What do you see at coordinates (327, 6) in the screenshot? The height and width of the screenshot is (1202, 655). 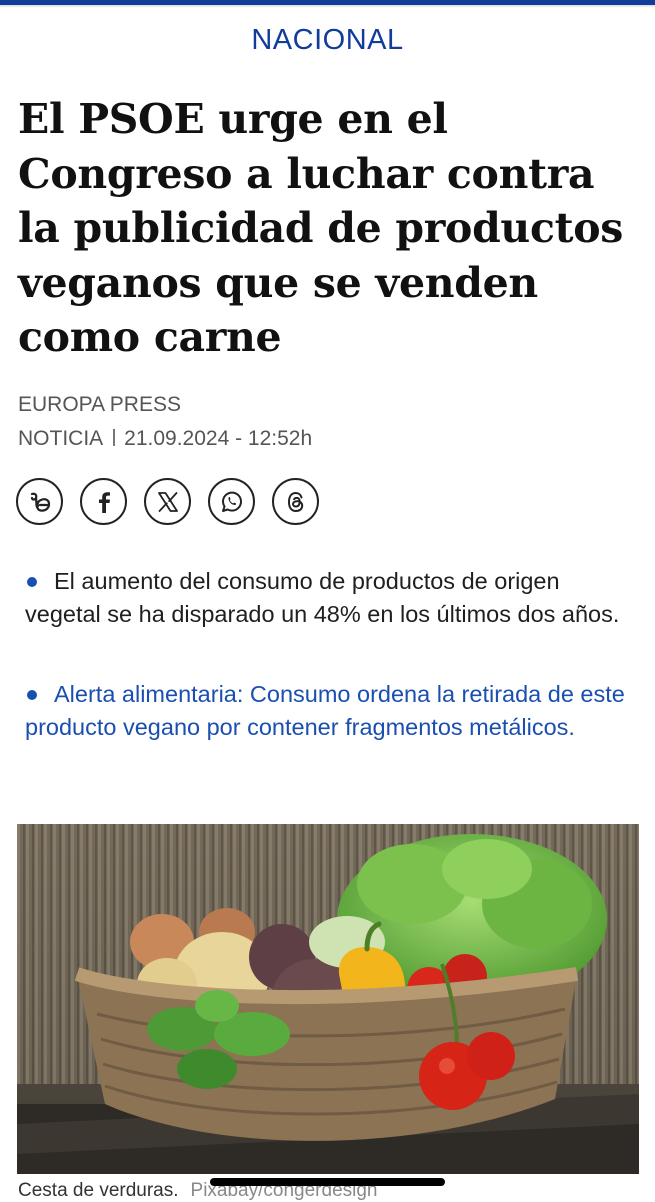 I see `top-shadow` at bounding box center [327, 6].